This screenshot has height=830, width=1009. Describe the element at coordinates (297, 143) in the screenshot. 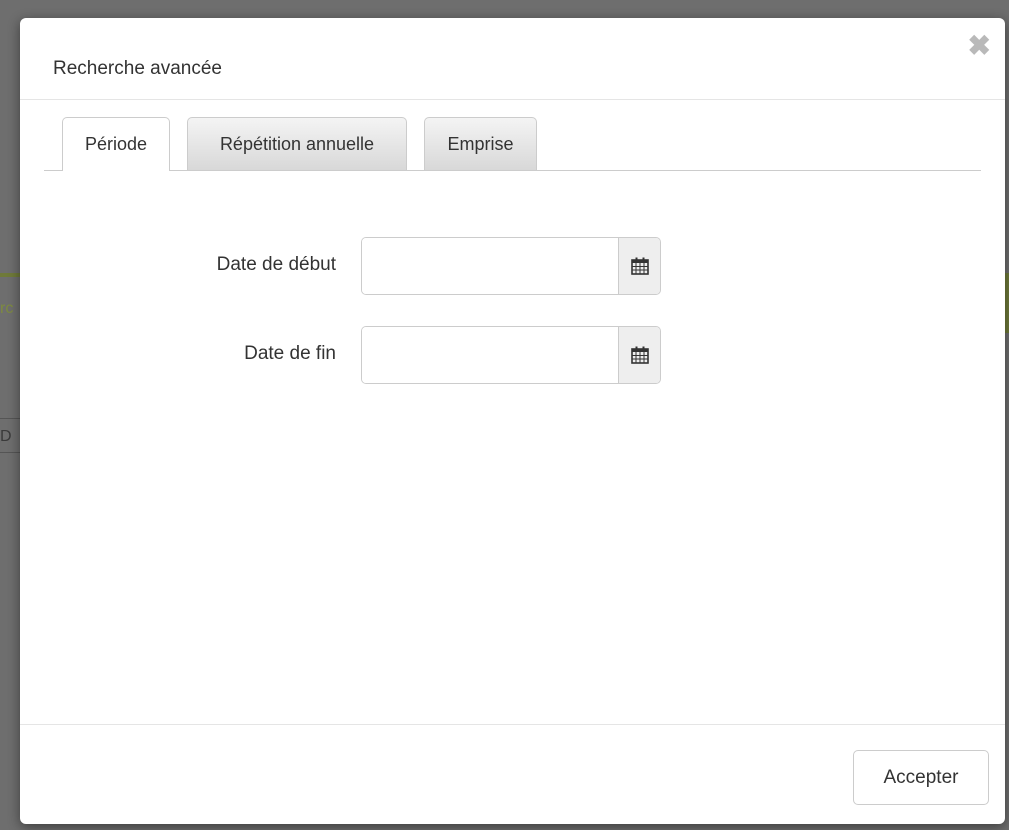

I see `tab-repetition-annuelle: Répétition annuelle` at that location.